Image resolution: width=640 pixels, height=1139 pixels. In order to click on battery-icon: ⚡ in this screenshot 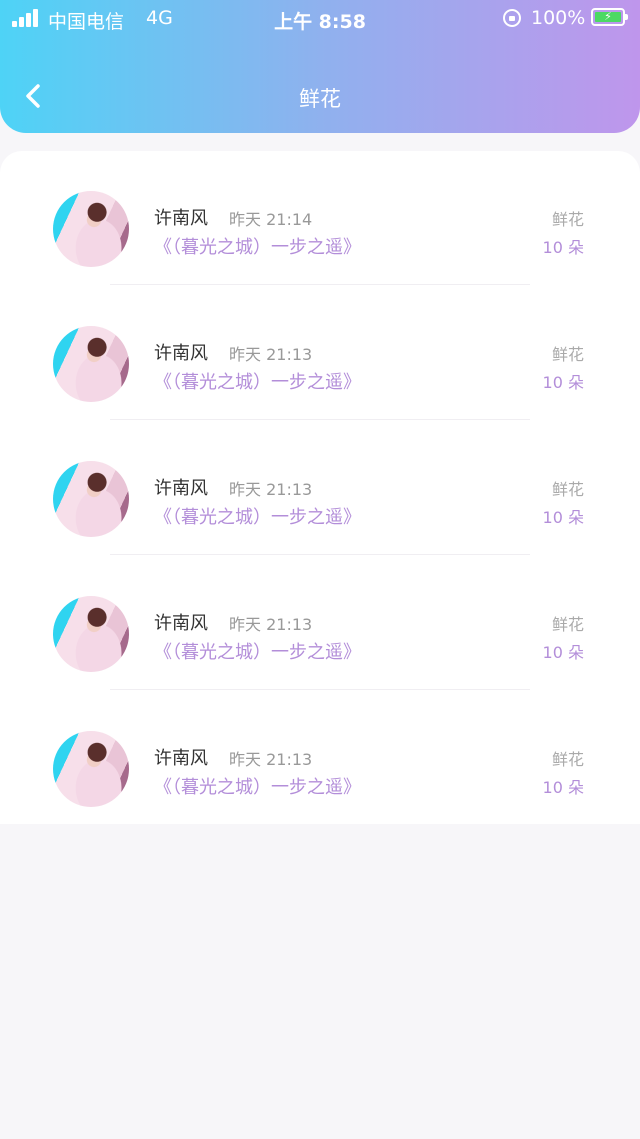, I will do `click(609, 17)`.